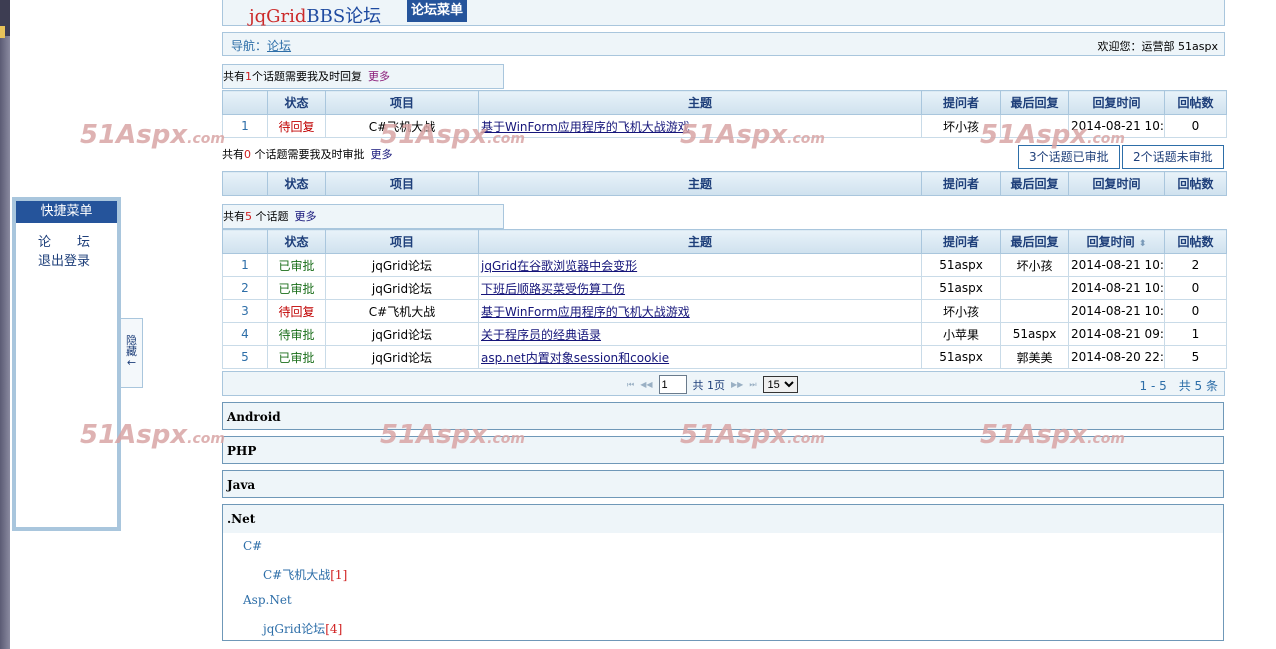  I want to click on unapproved-topics-button: 2个话题未审批, so click(1173, 157).